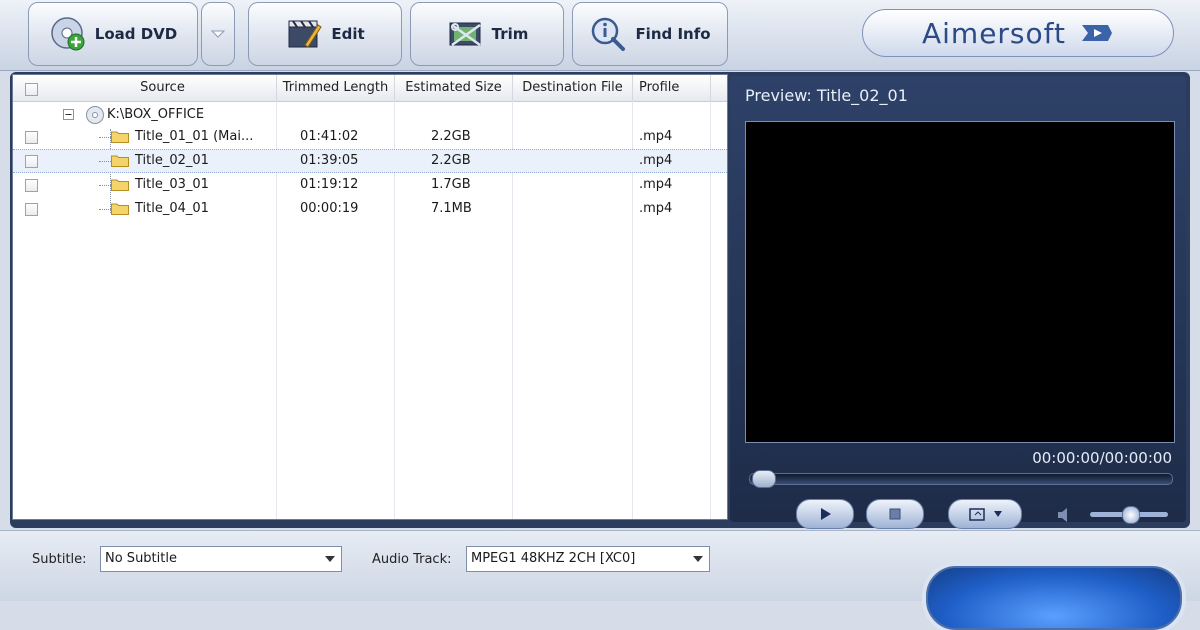 The height and width of the screenshot is (630, 1200). Describe the element at coordinates (329, 208) in the screenshot. I see `trimmed-length: 00:00:19` at that location.